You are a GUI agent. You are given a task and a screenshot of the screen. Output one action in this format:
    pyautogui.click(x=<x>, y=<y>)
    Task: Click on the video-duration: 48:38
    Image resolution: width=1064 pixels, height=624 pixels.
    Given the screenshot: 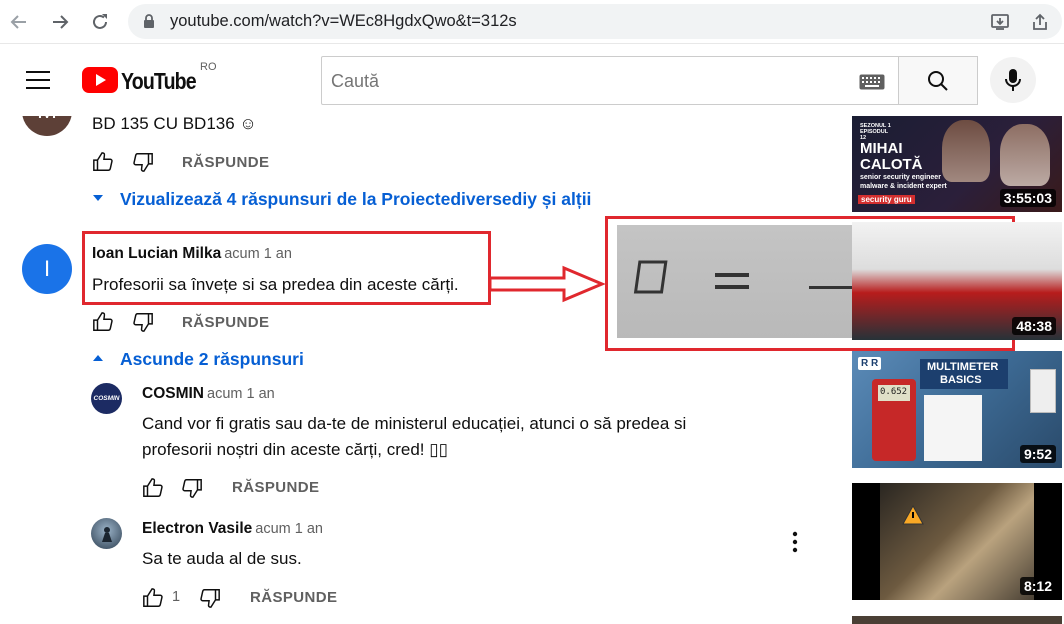 What is the action you would take?
    pyautogui.click(x=1034, y=326)
    